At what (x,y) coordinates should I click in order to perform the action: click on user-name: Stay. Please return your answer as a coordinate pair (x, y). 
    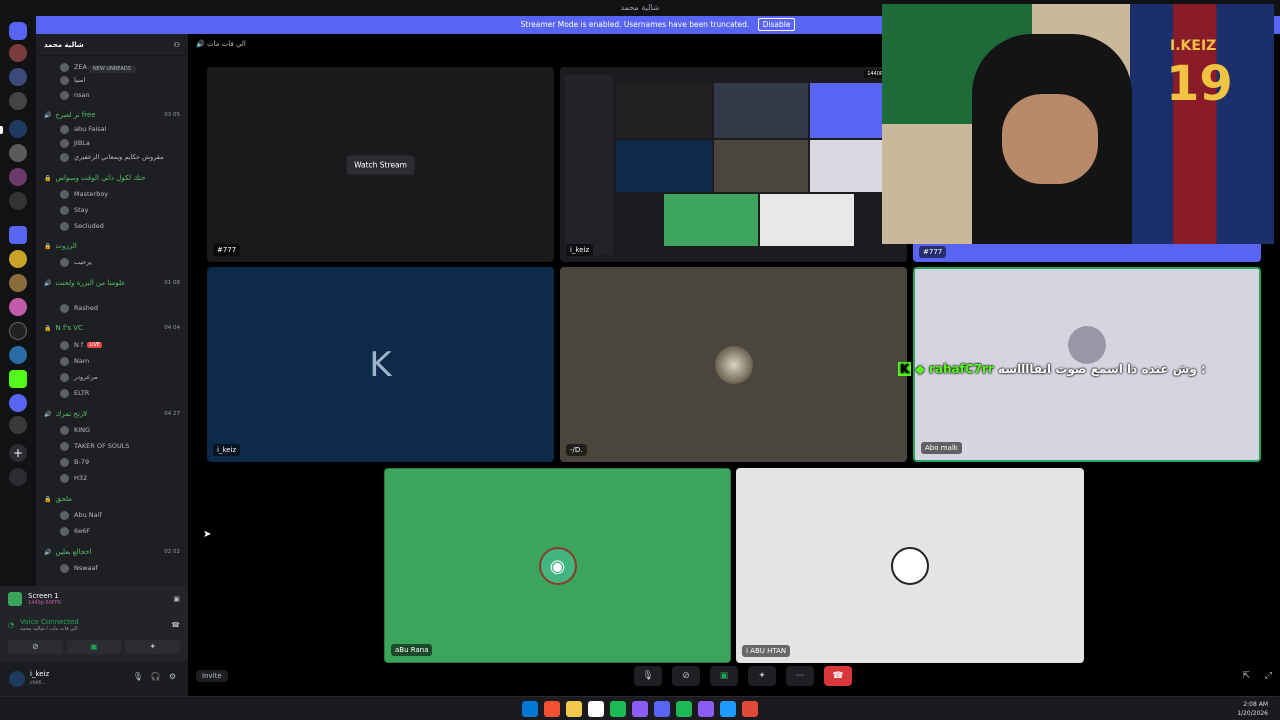
    Looking at the image, I should click on (81, 210).